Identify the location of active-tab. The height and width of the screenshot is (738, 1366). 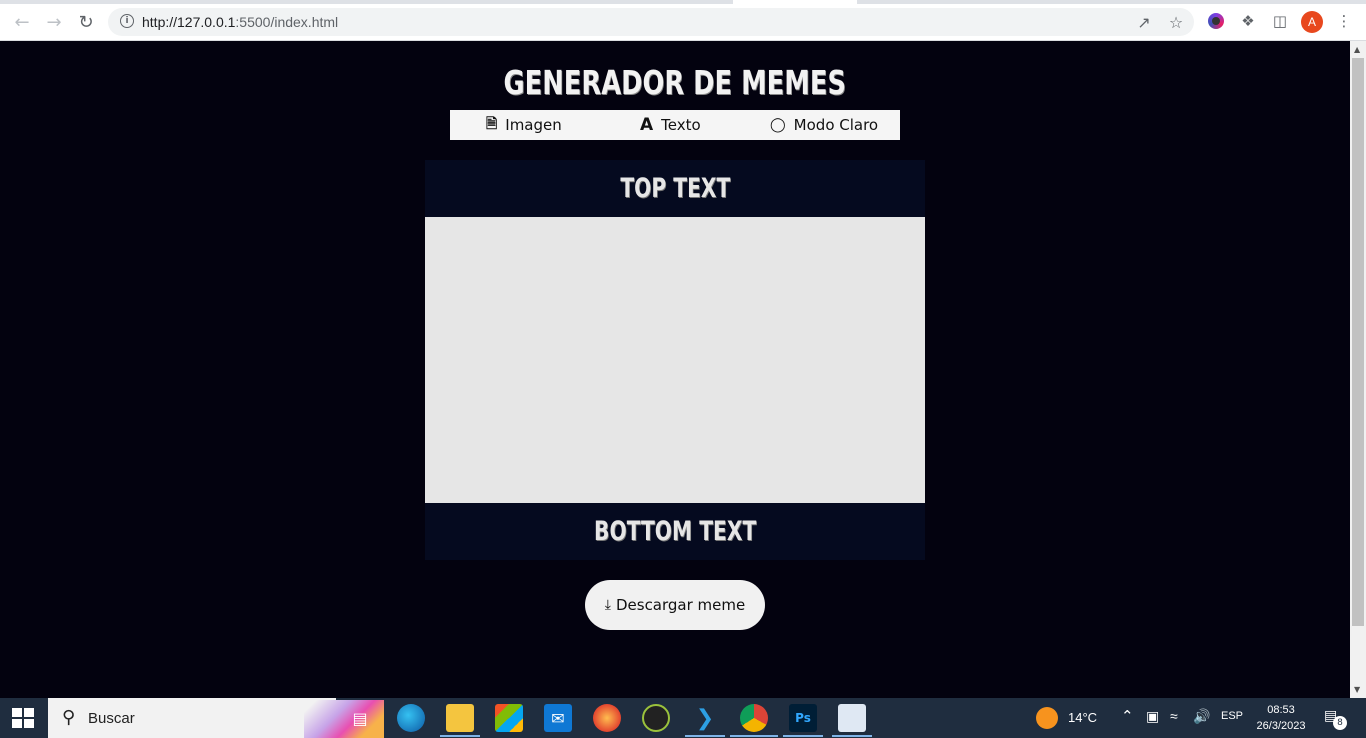
(795, 2).